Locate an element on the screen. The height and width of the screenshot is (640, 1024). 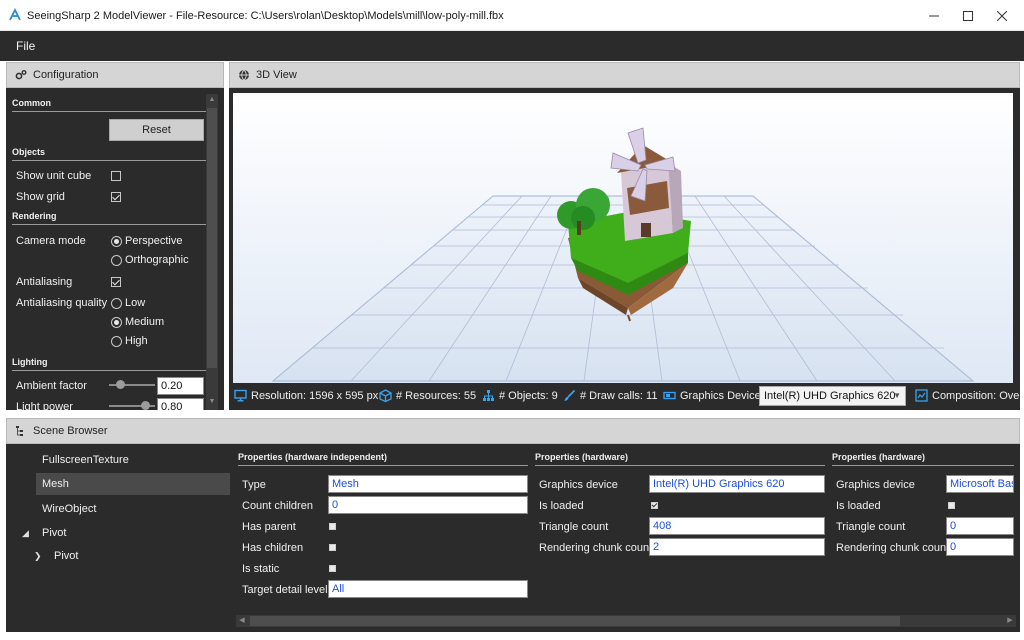
globe-icon is located at coordinates (244, 75).